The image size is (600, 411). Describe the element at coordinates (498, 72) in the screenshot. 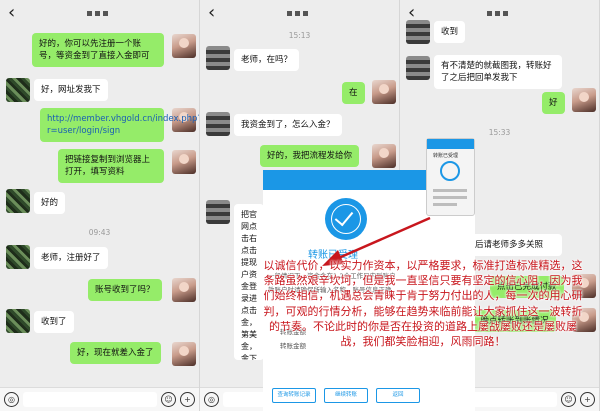

I see `message-bubble: 有不清楚的就截图我，转账好了之后把回单发我下` at that location.